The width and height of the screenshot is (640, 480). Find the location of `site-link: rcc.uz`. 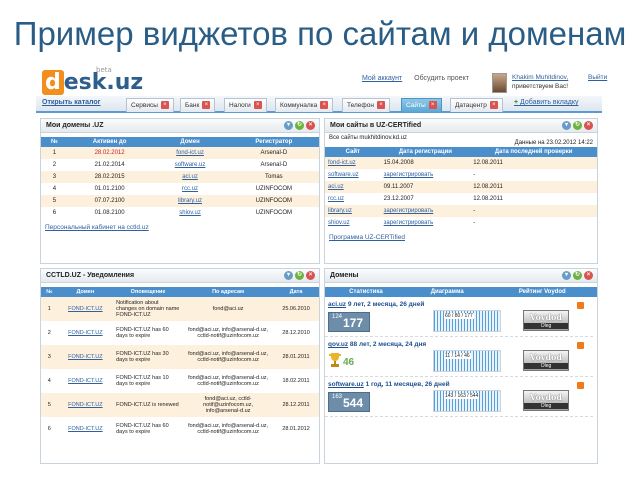

site-link: rcc.uz is located at coordinates (353, 199).